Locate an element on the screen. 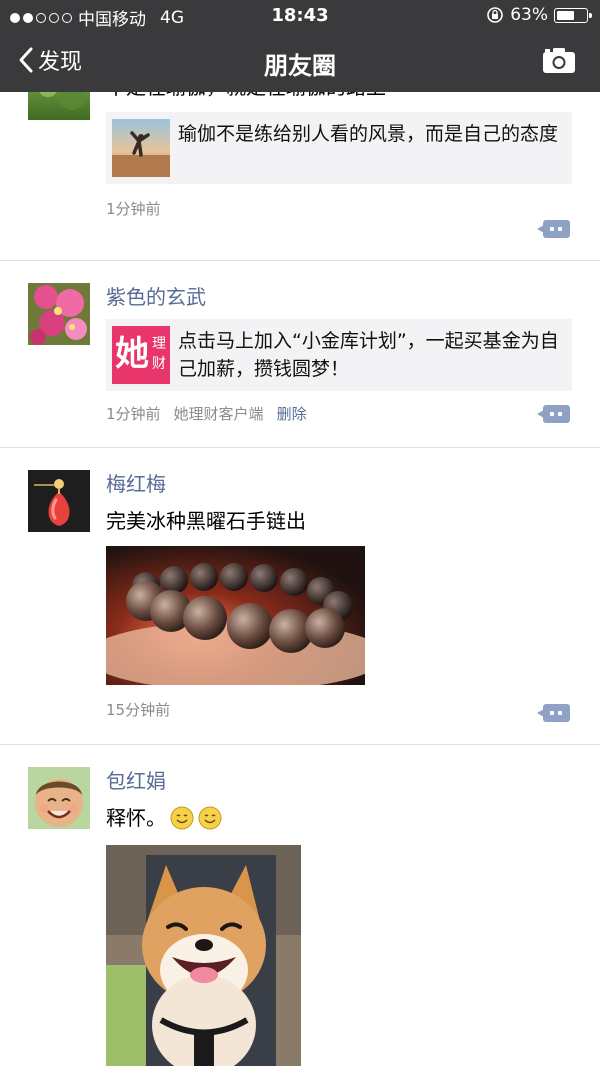  status-bar: 中国移动 4G 18:43 63% is located at coordinates (300, 16).